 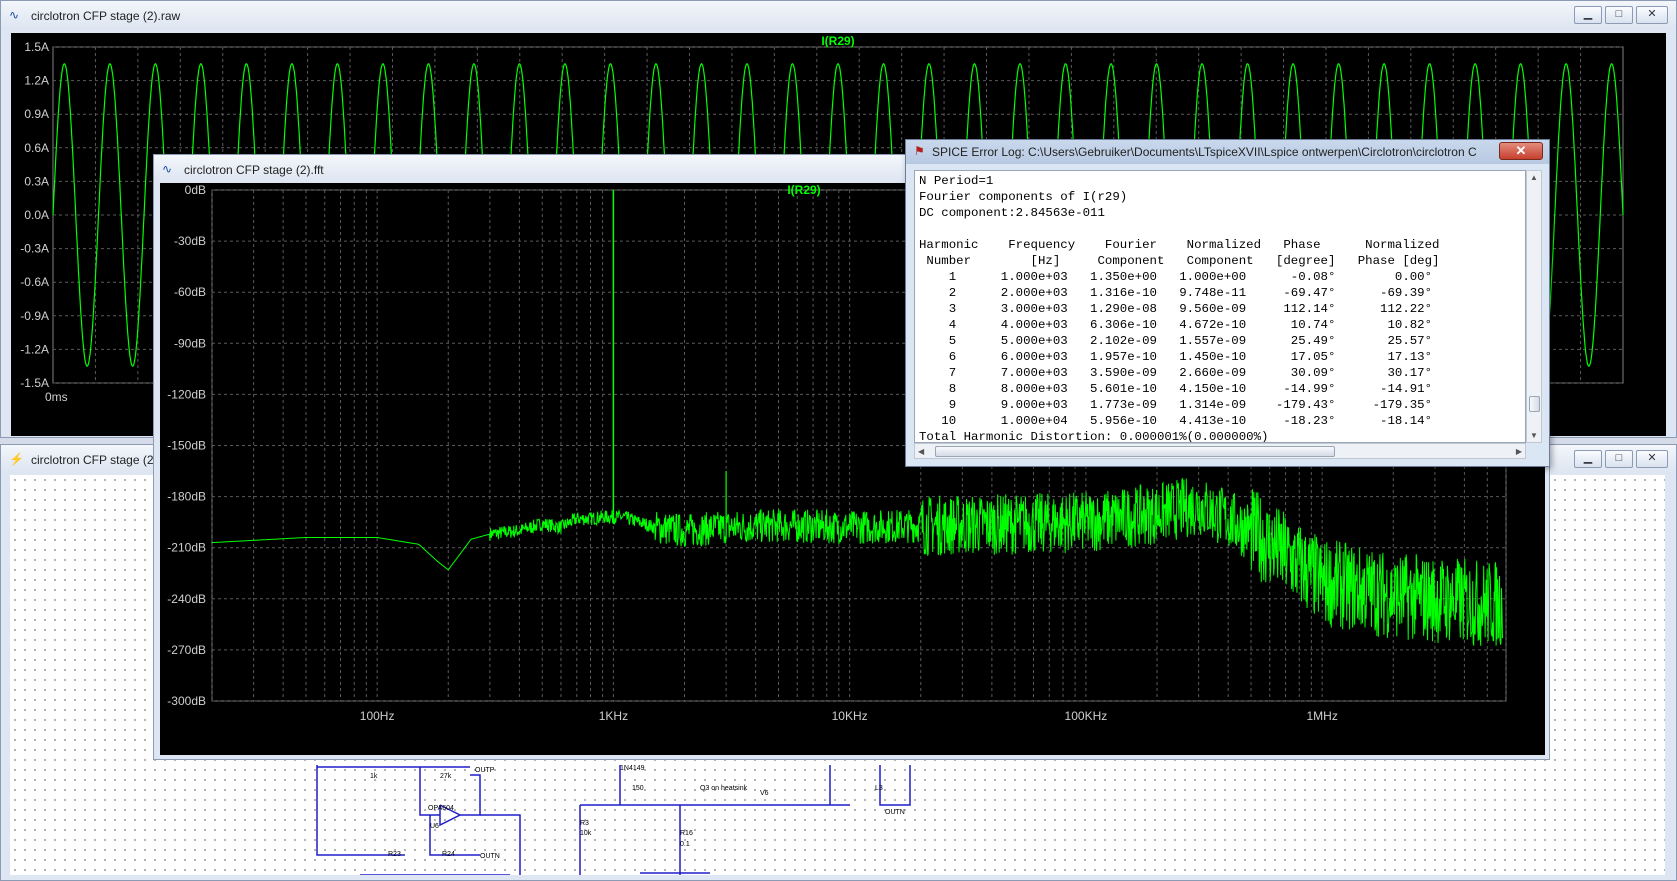 What do you see at coordinates (394, 854) in the screenshot?
I see `schematic-label: R23` at bounding box center [394, 854].